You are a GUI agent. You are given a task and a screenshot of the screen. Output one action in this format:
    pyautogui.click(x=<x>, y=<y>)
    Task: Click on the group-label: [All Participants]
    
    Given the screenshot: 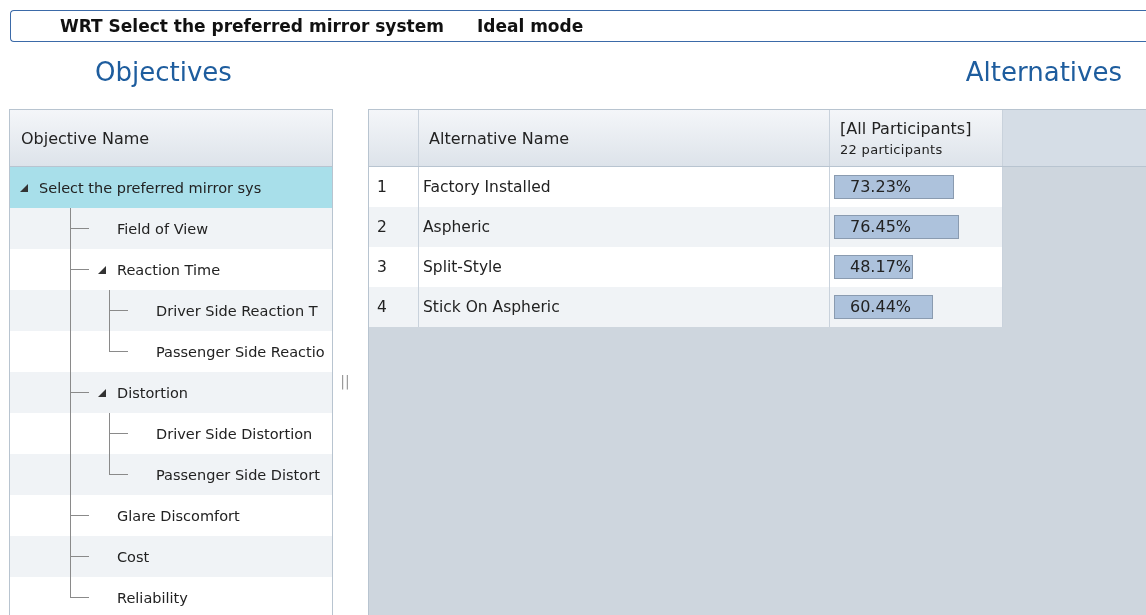 What is the action you would take?
    pyautogui.click(x=906, y=128)
    